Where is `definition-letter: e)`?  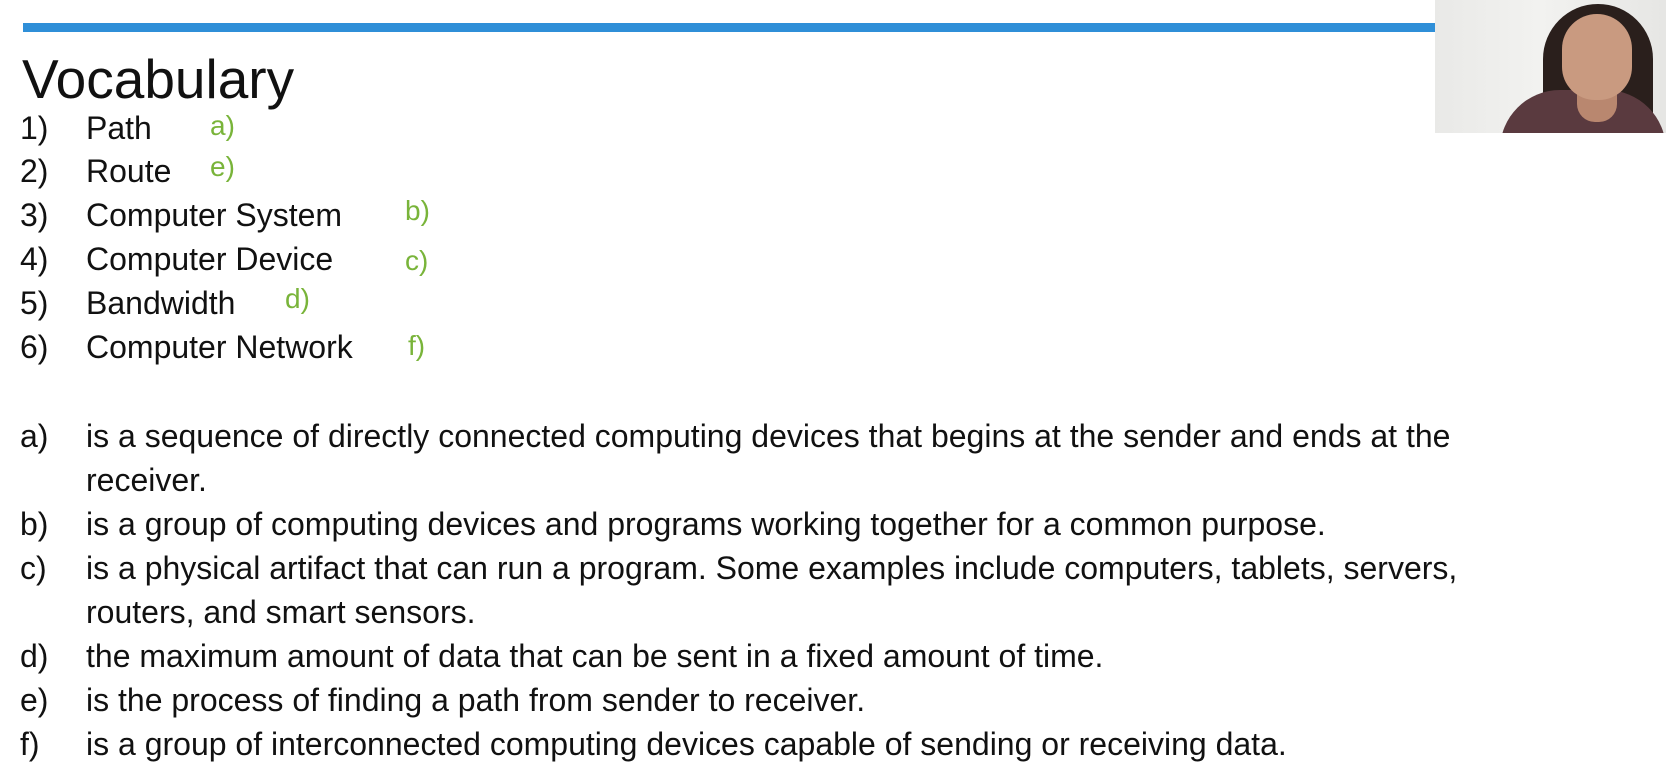 definition-letter: e) is located at coordinates (34, 700).